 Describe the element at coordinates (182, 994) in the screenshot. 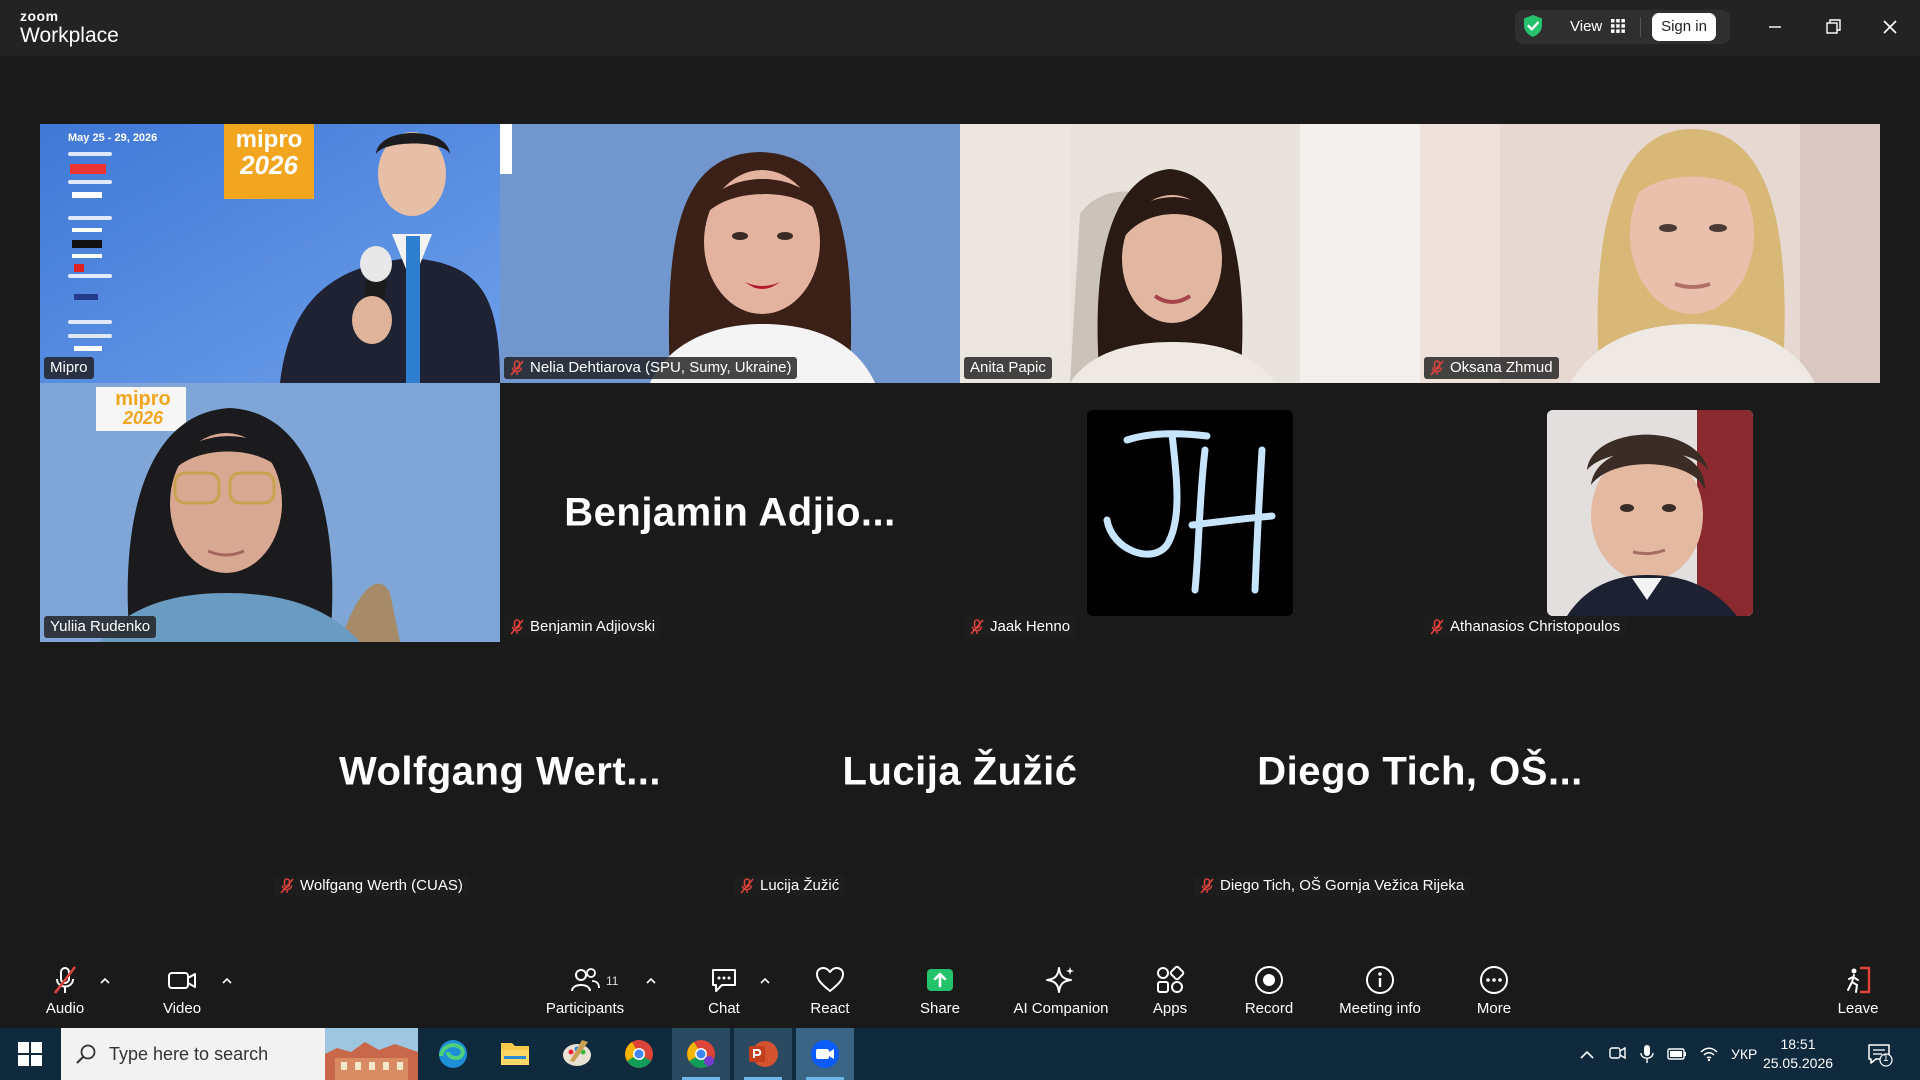

I see `video-button: Video` at that location.